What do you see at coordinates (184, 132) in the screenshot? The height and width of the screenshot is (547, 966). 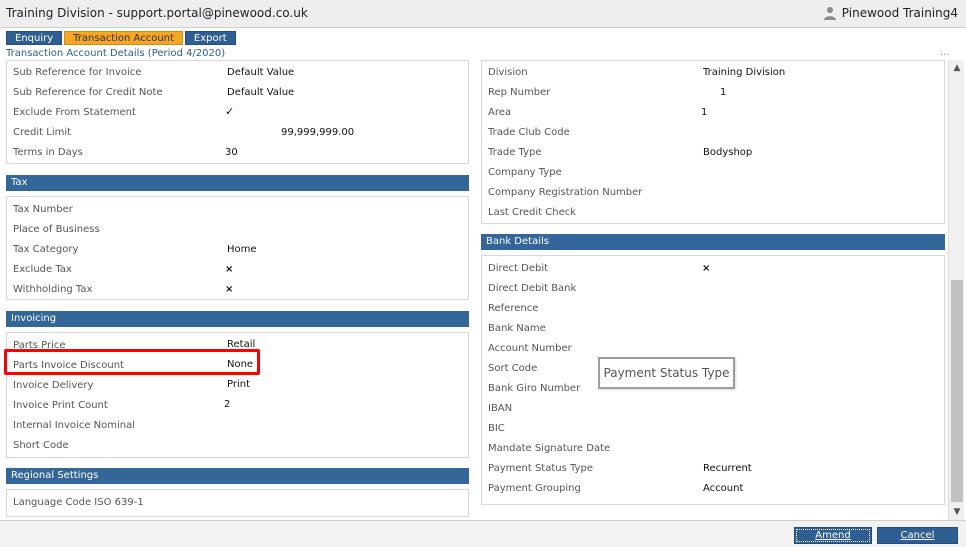 I see `detail-row: Credit Limit 99,999,999.00` at bounding box center [184, 132].